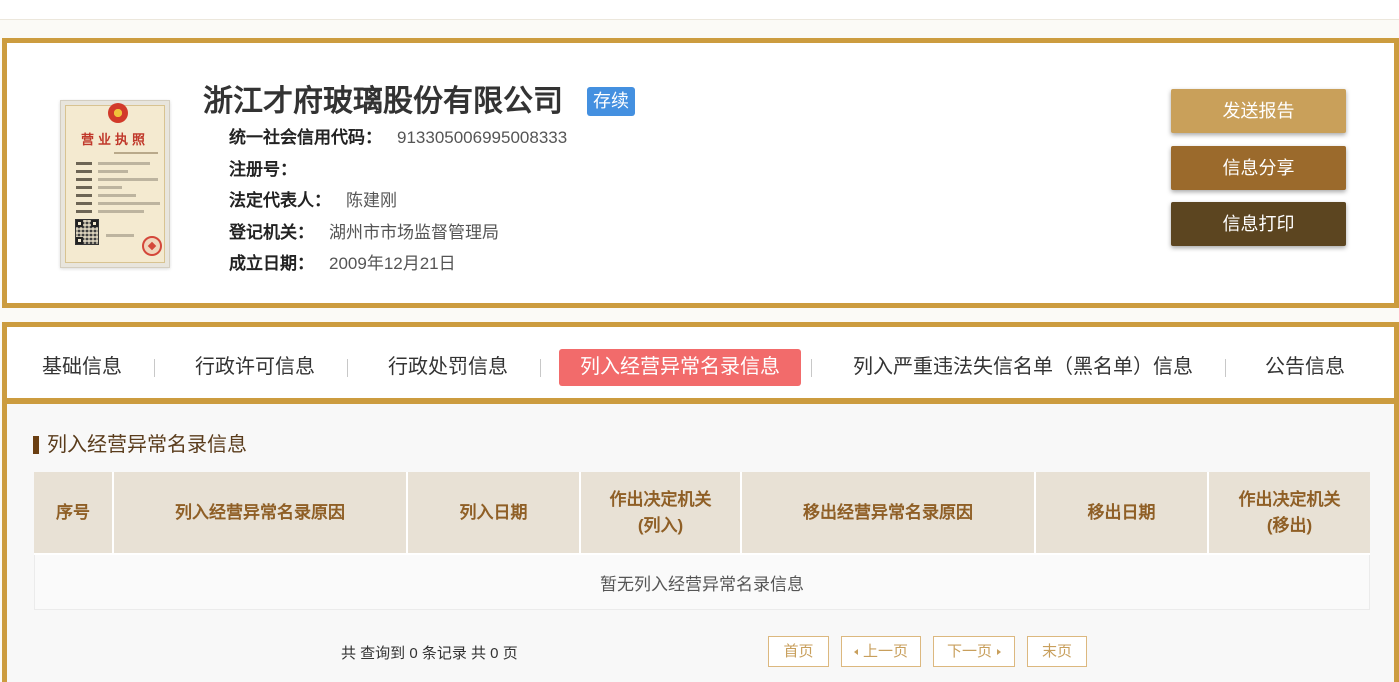 This screenshot has width=1399, height=682. What do you see at coordinates (1023, 367) in the screenshot?
I see `tab-blacklist: 列入严重违法失信名单（黑名单）信息` at bounding box center [1023, 367].